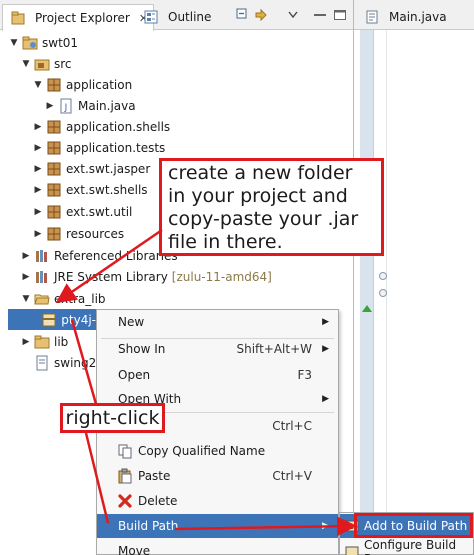 The image size is (474, 555). Describe the element at coordinates (217, 451) in the screenshot. I see `menu-item-copy-qualified-name: Copy Qualified Name` at that location.